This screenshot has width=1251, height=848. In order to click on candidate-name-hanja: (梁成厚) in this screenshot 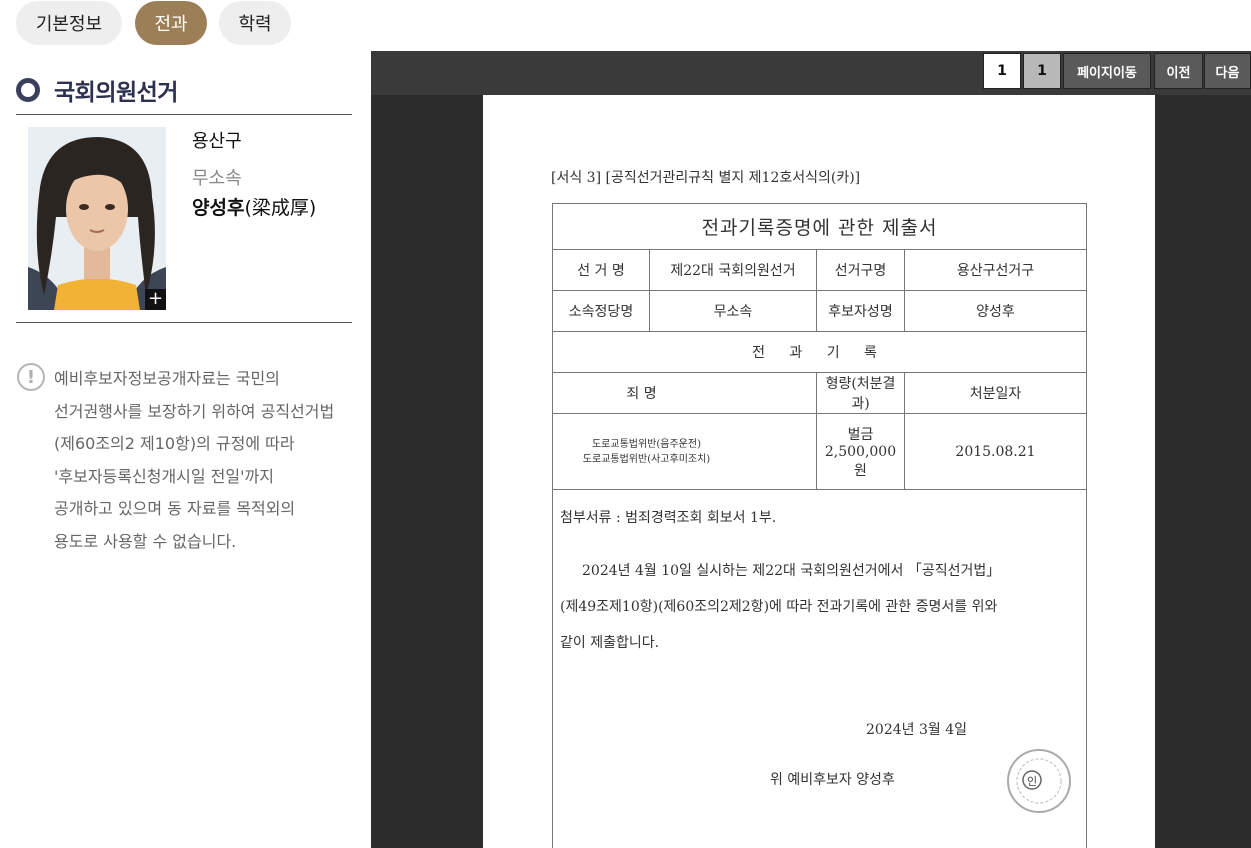, I will do `click(280, 208)`.